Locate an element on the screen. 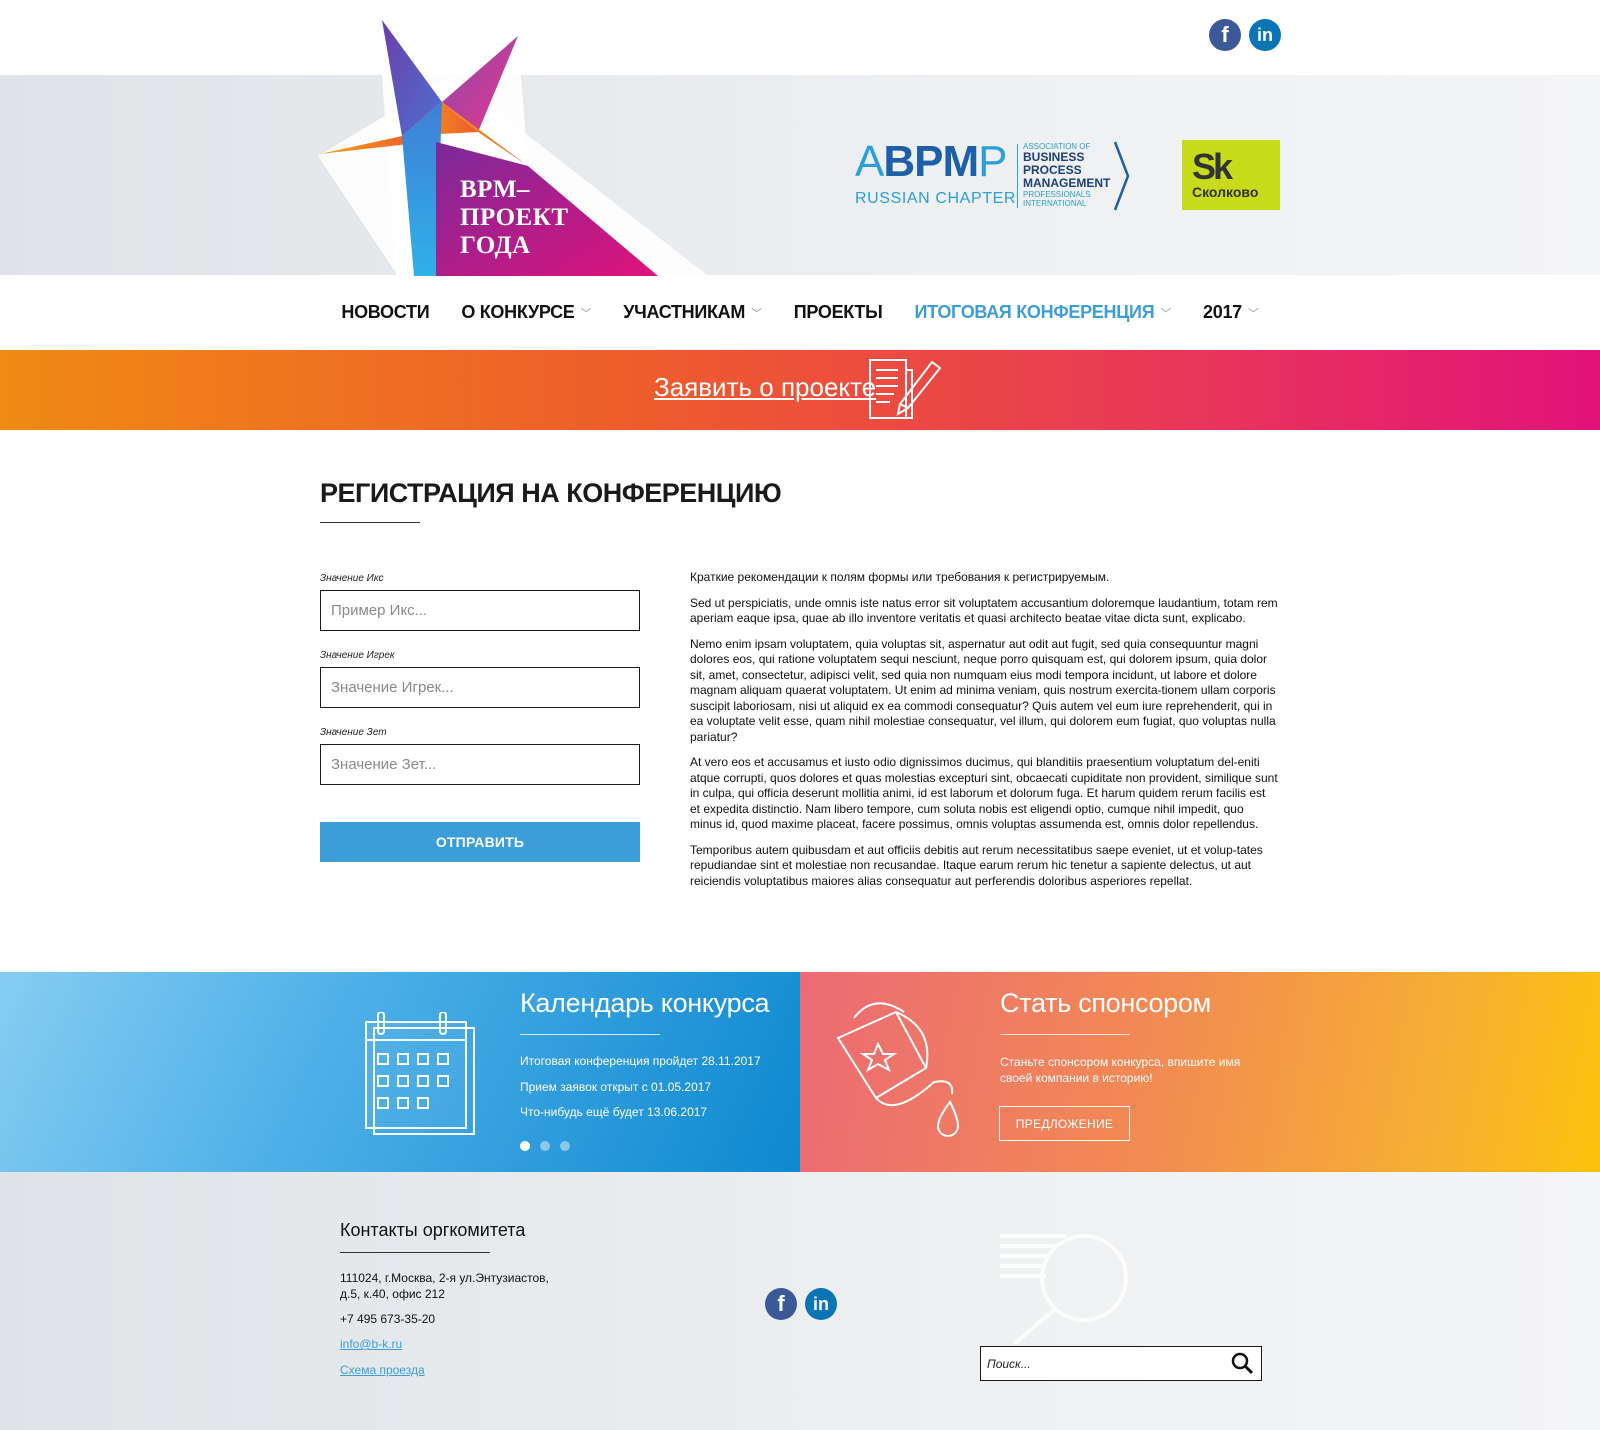 The height and width of the screenshot is (1430, 1600). header-social: f in is located at coordinates (1245, 35).